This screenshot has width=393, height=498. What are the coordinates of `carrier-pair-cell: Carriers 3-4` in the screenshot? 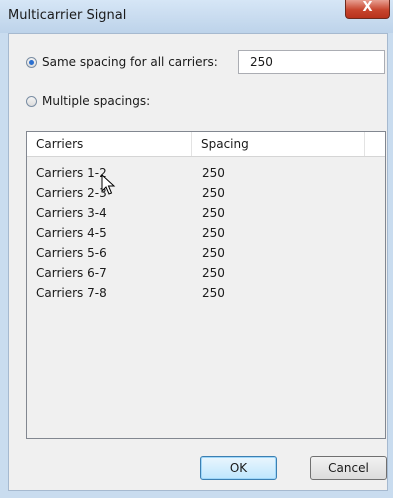 It's located at (71, 213).